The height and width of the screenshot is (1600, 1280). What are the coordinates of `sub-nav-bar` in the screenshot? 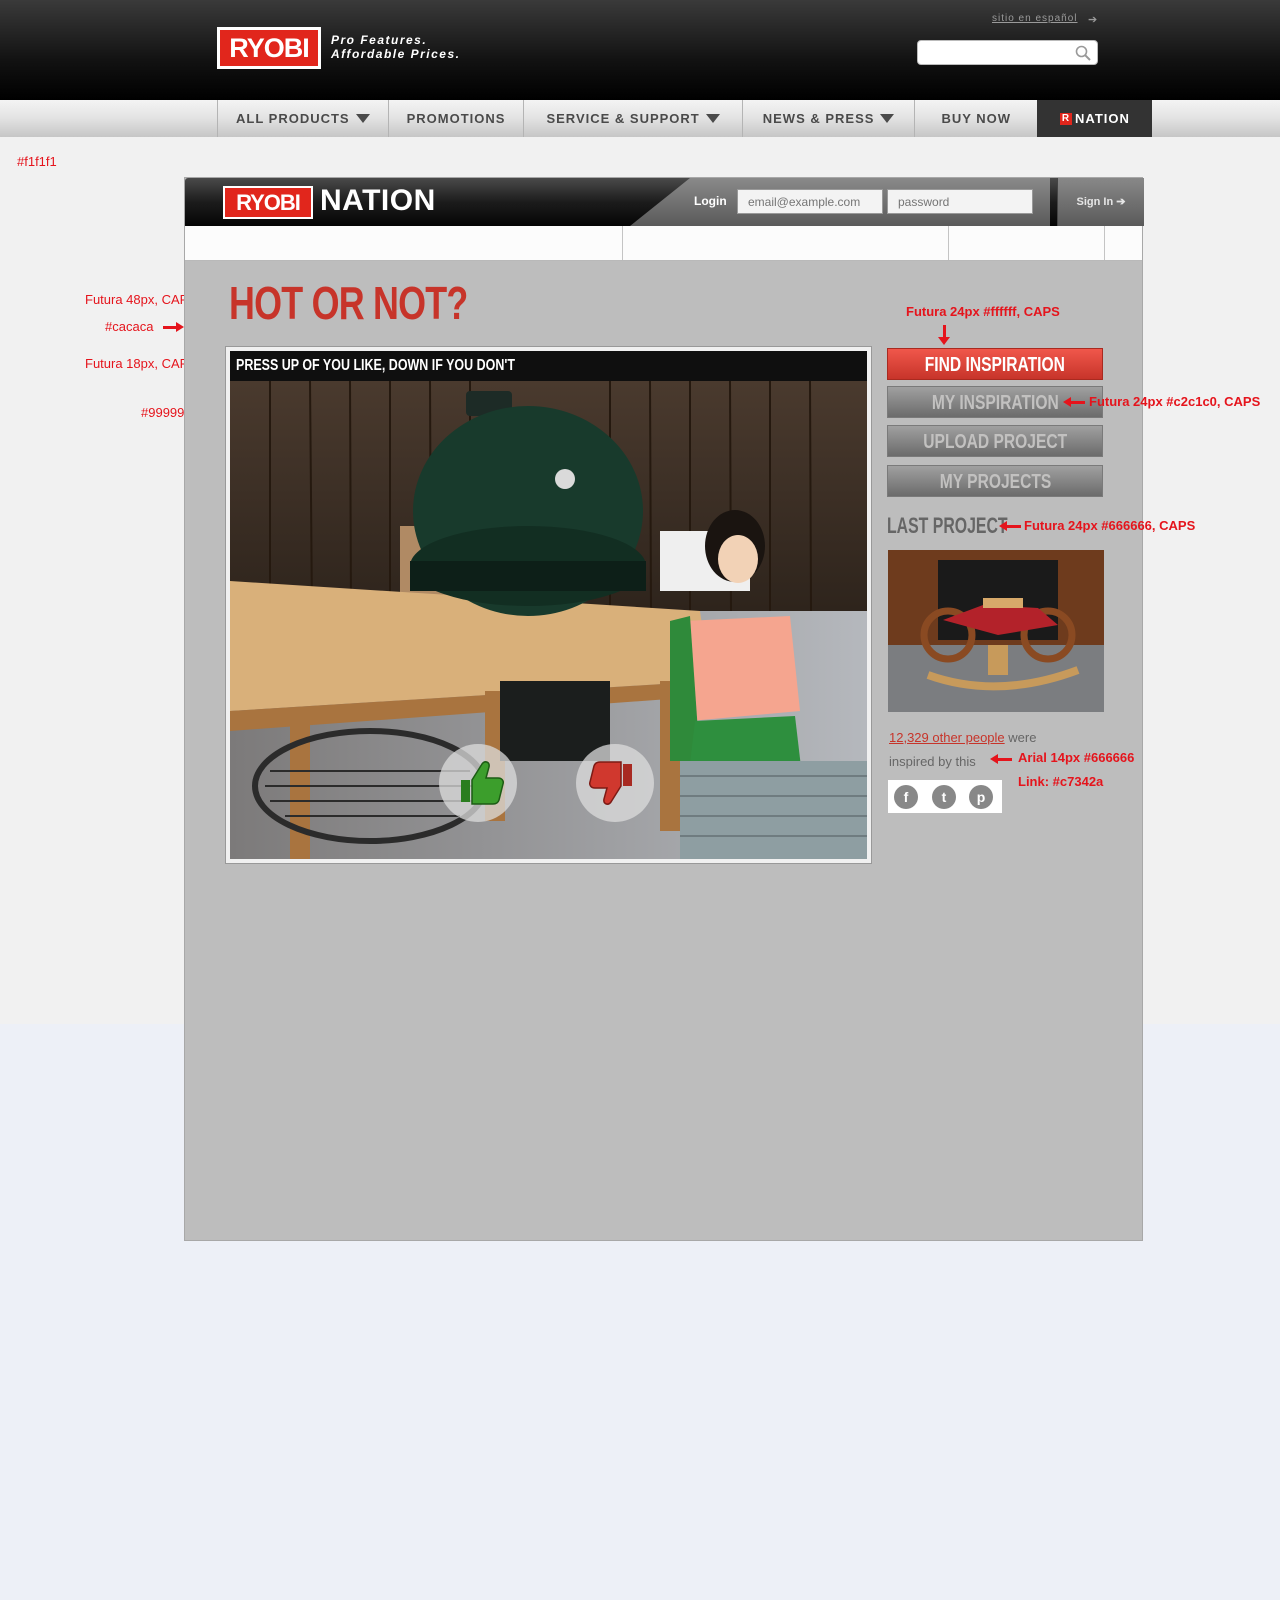 It's located at (663, 243).